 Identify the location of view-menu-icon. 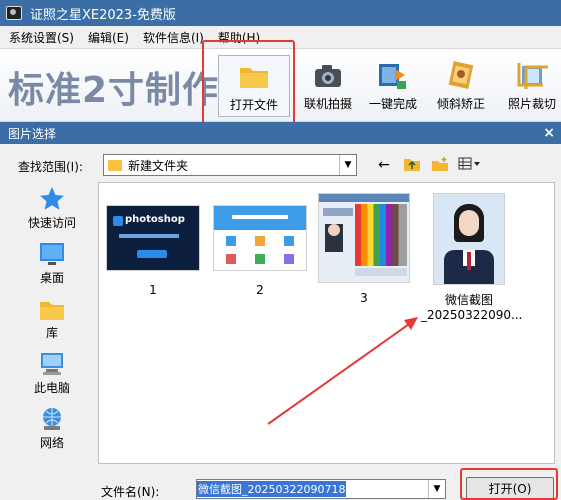
(469, 165).